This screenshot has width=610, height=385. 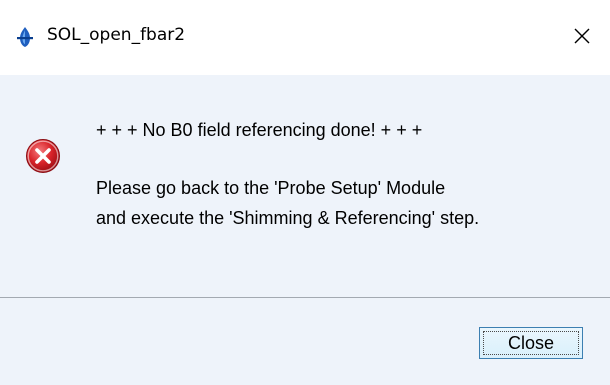 What do you see at coordinates (582, 36) in the screenshot?
I see `close-icon` at bounding box center [582, 36].